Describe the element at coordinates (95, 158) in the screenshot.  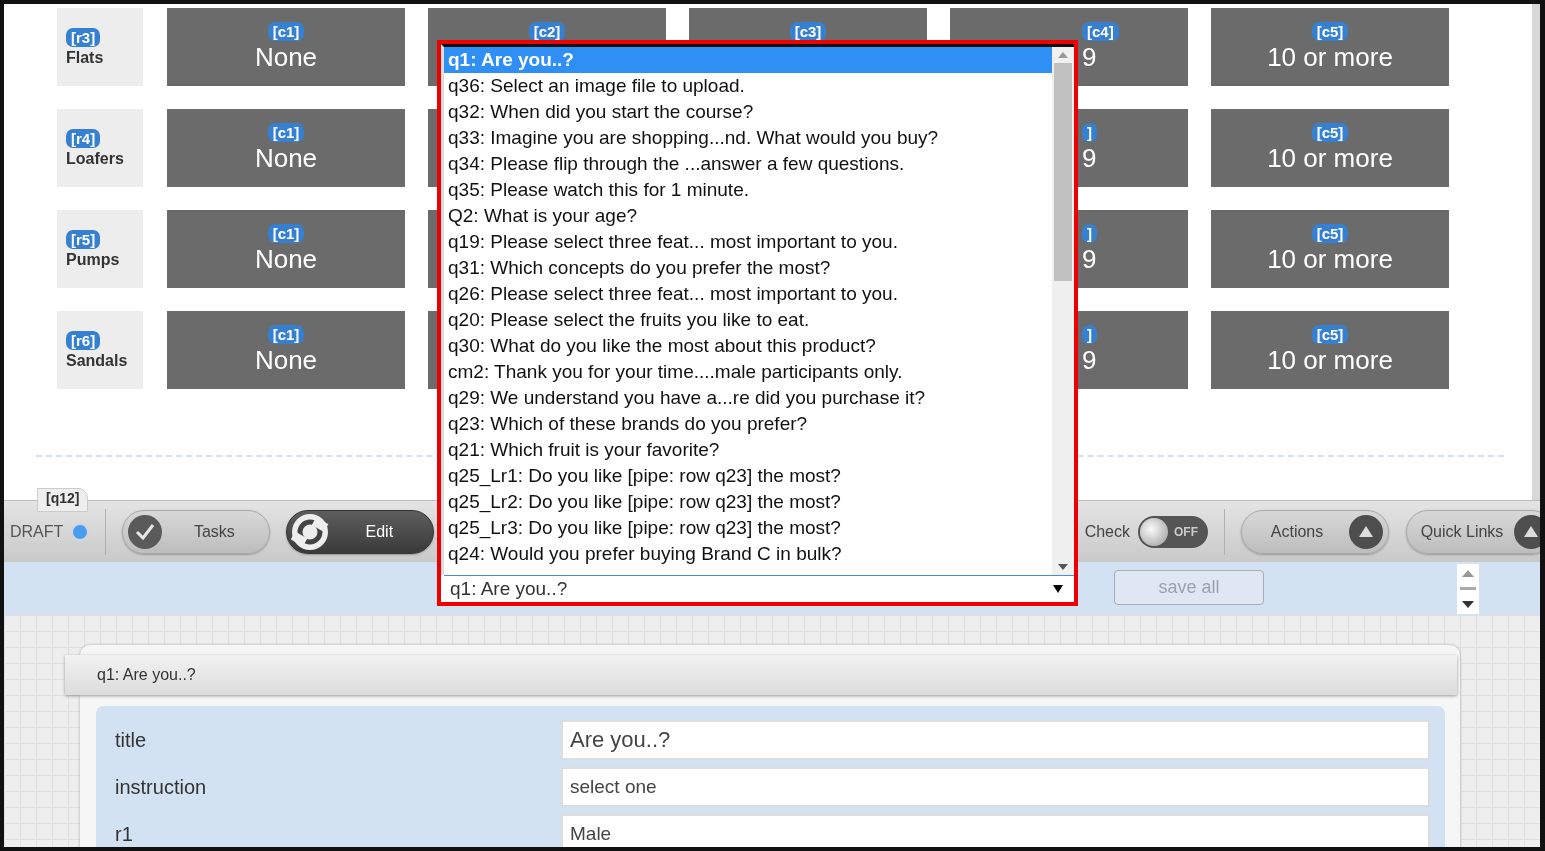
I see `row-name: Loafers` at that location.